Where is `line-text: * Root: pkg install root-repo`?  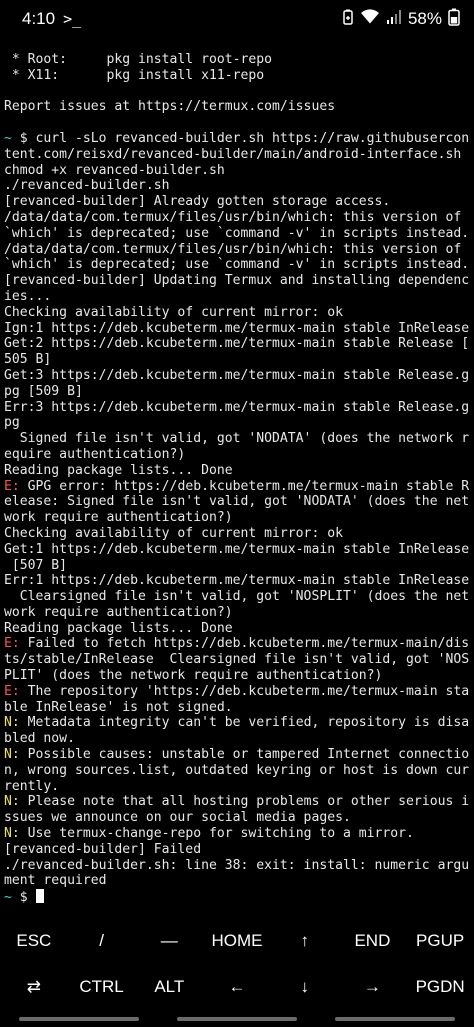
line-text: * Root: pkg install root-repo is located at coordinates (138, 59).